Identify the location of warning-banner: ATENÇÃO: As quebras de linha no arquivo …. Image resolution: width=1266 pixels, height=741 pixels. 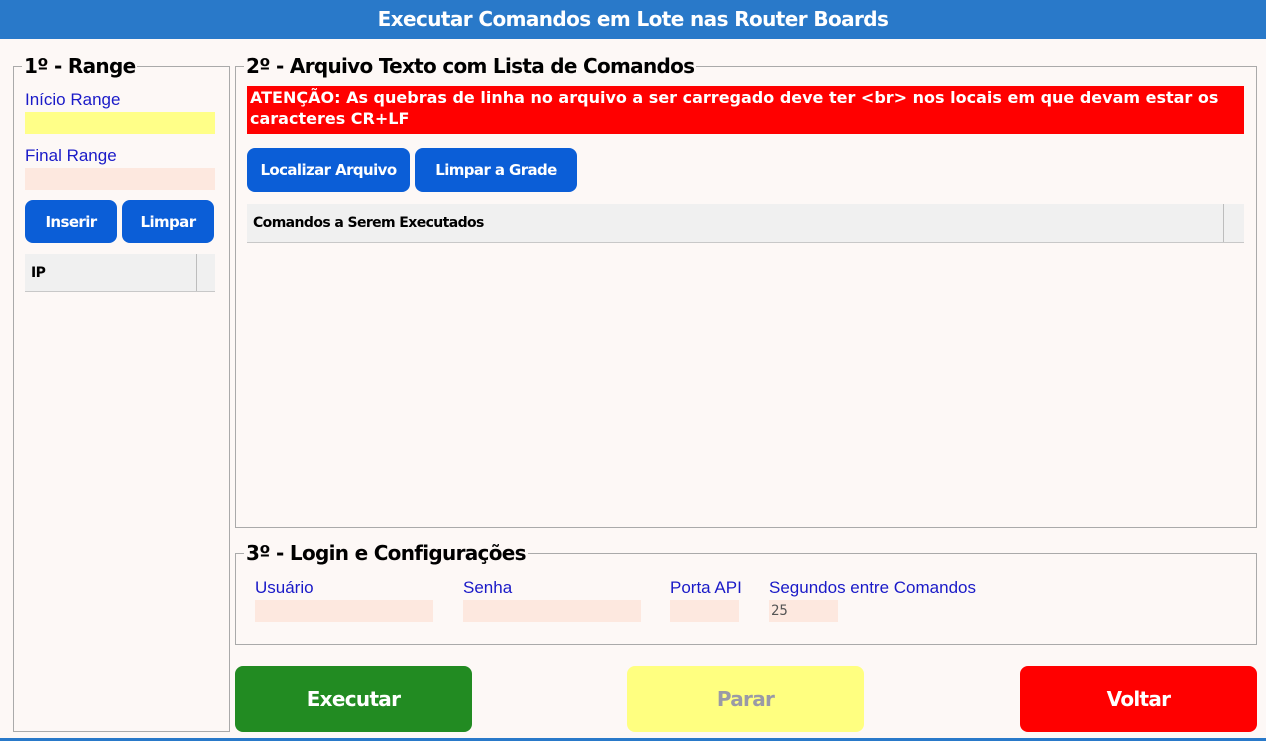
(745, 110).